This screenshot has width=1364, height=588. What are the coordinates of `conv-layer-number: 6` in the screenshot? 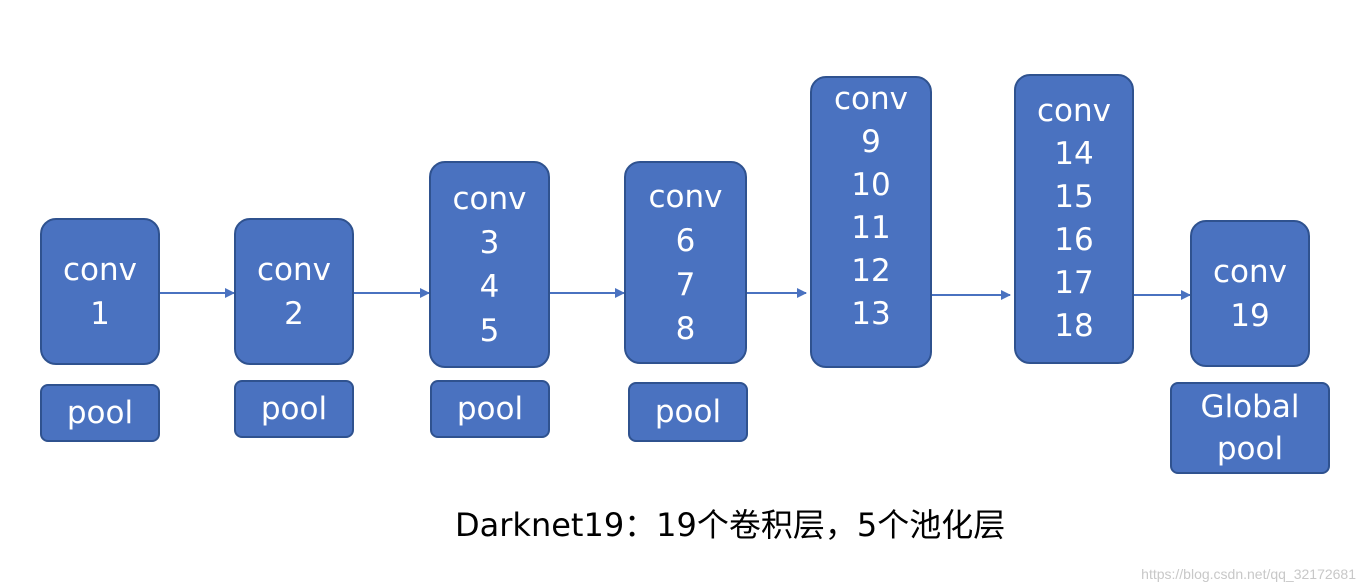 It's located at (685, 240).